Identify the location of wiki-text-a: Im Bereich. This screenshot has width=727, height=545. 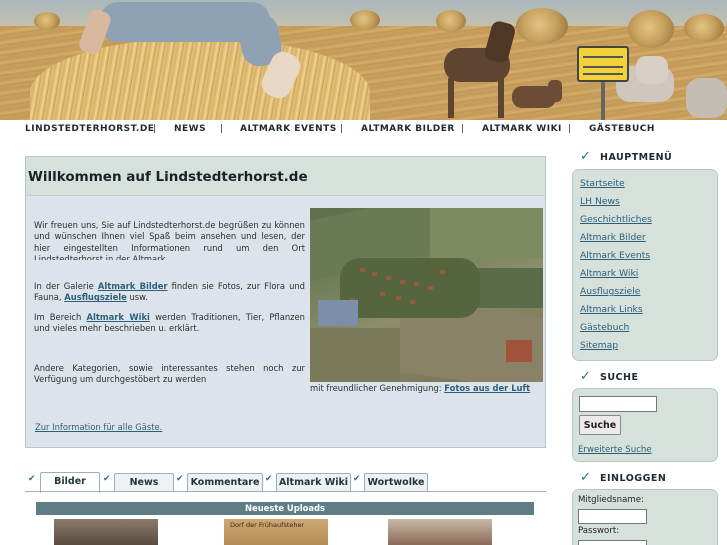
(60, 317).